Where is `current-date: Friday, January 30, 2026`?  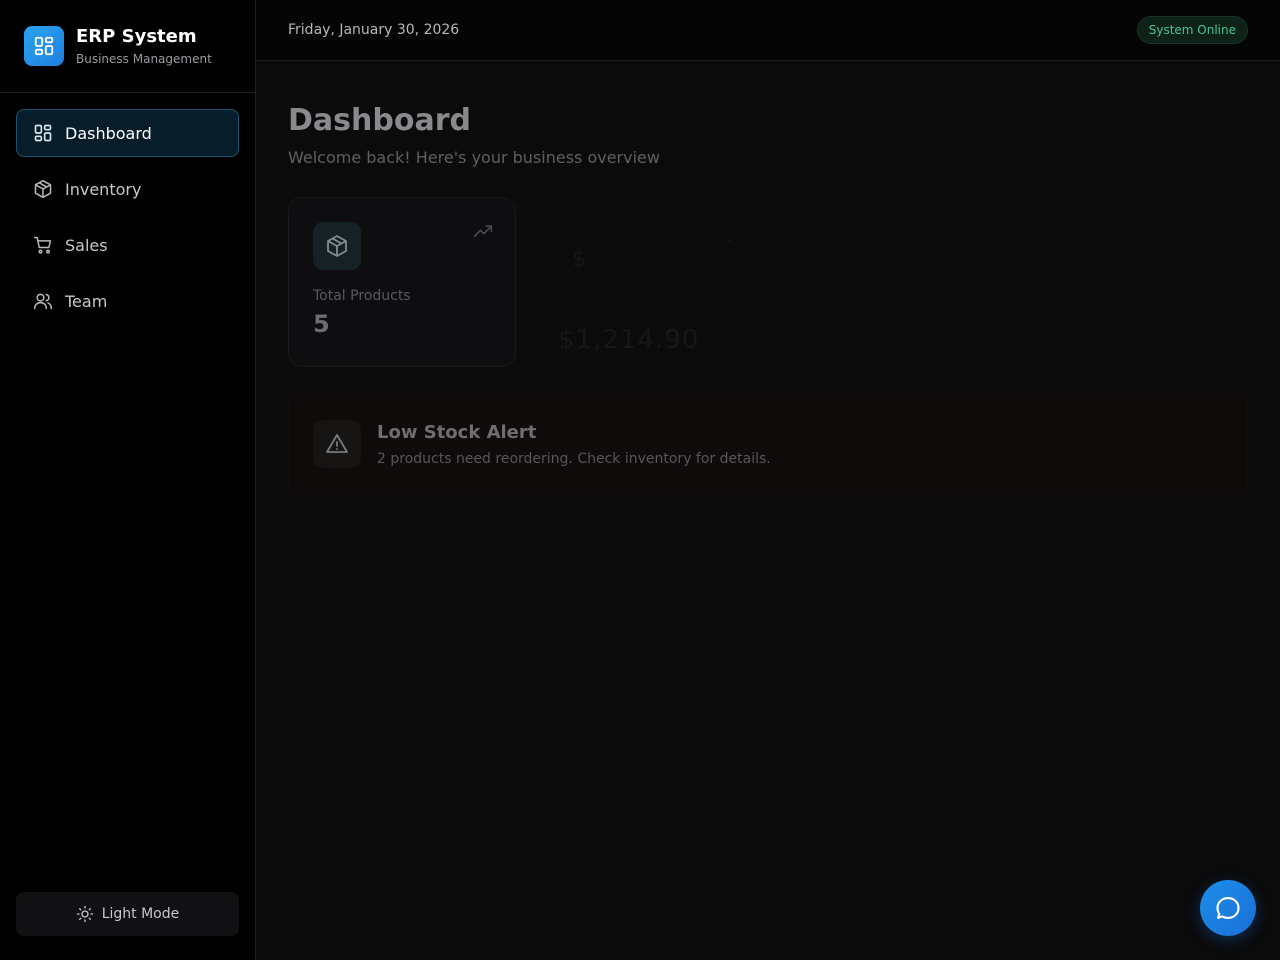 current-date: Friday, January 30, 2026 is located at coordinates (374, 30).